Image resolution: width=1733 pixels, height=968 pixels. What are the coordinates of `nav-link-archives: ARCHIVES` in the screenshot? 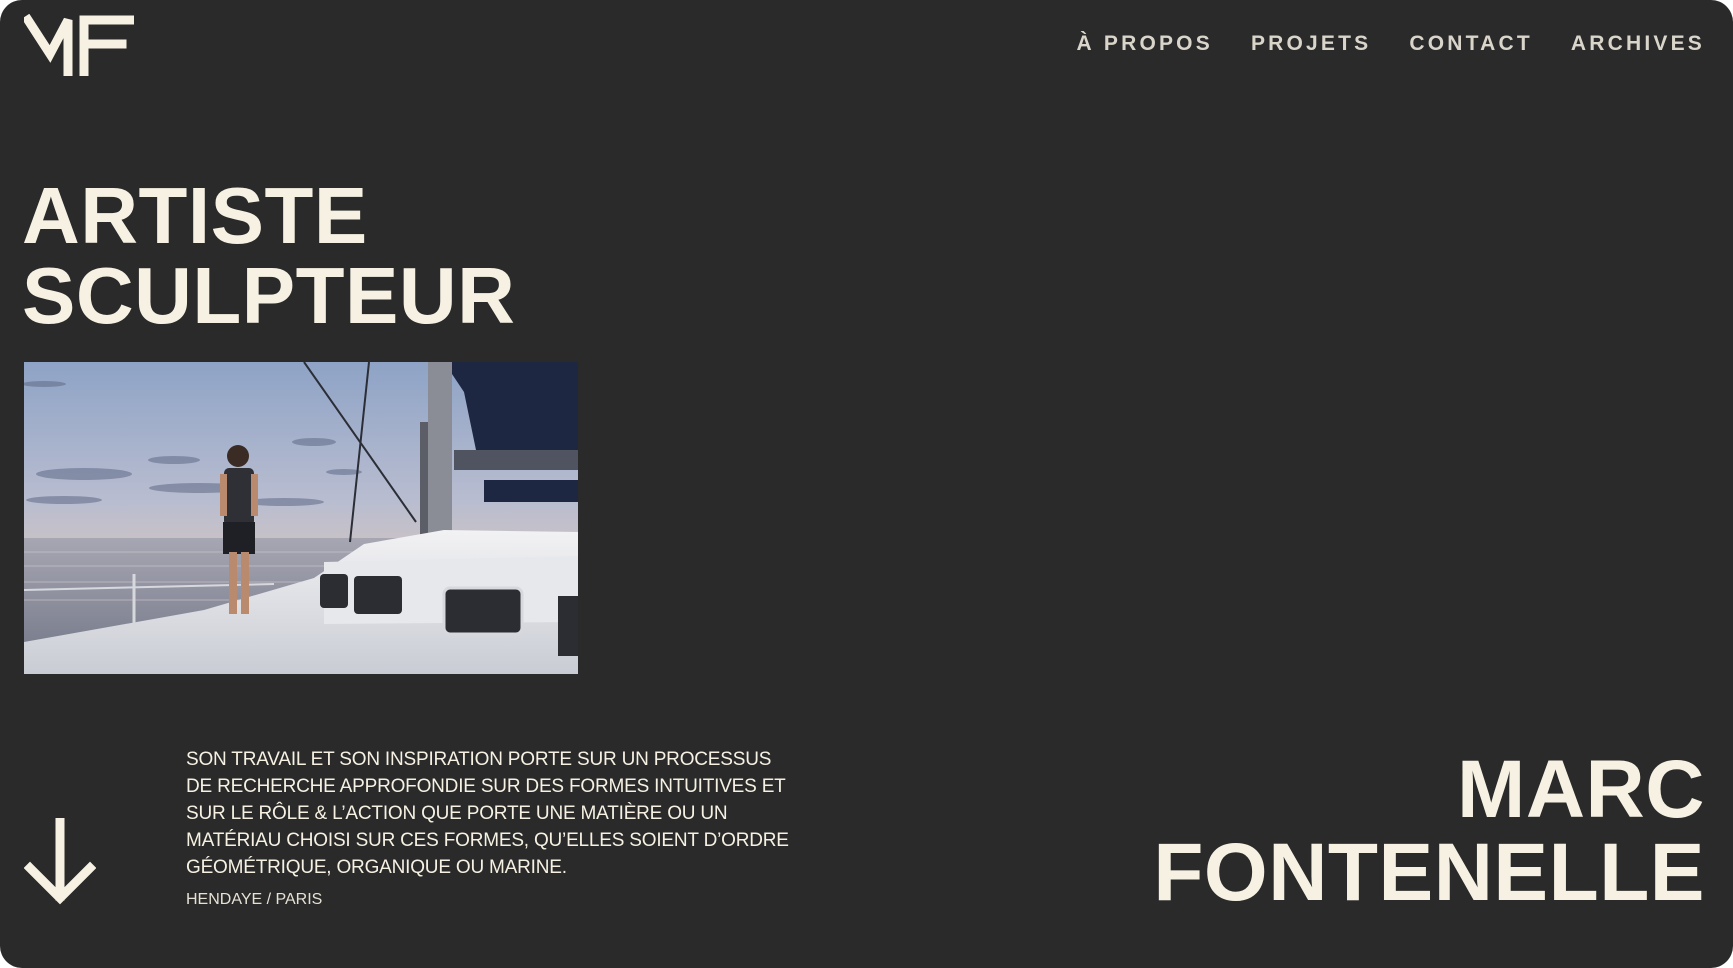 It's located at (1638, 44).